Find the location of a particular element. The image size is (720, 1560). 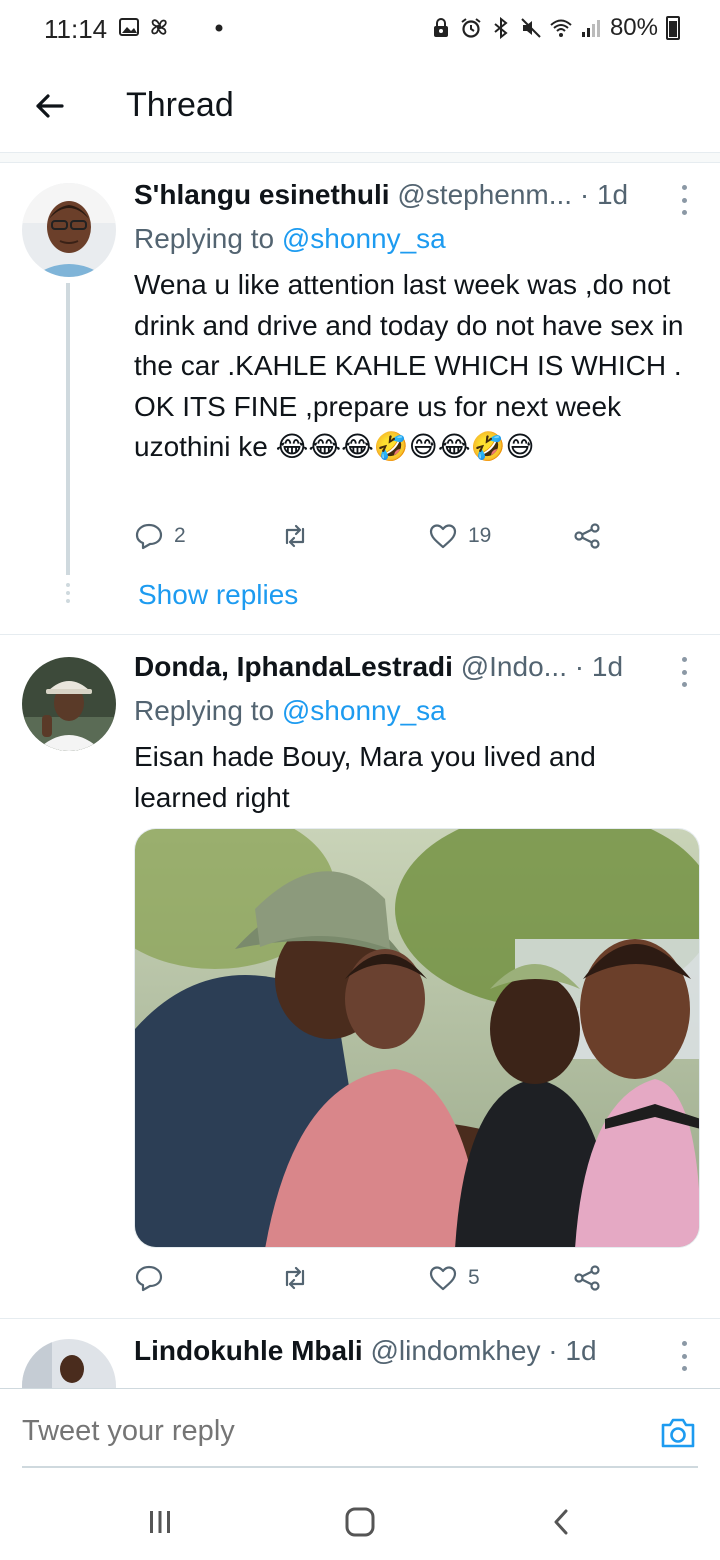

wifi-icon is located at coordinates (561, 28).